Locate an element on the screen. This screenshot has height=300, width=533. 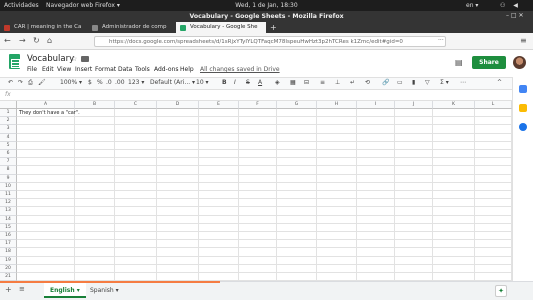
row-header-8: 8 is located at coordinates (8, 170).